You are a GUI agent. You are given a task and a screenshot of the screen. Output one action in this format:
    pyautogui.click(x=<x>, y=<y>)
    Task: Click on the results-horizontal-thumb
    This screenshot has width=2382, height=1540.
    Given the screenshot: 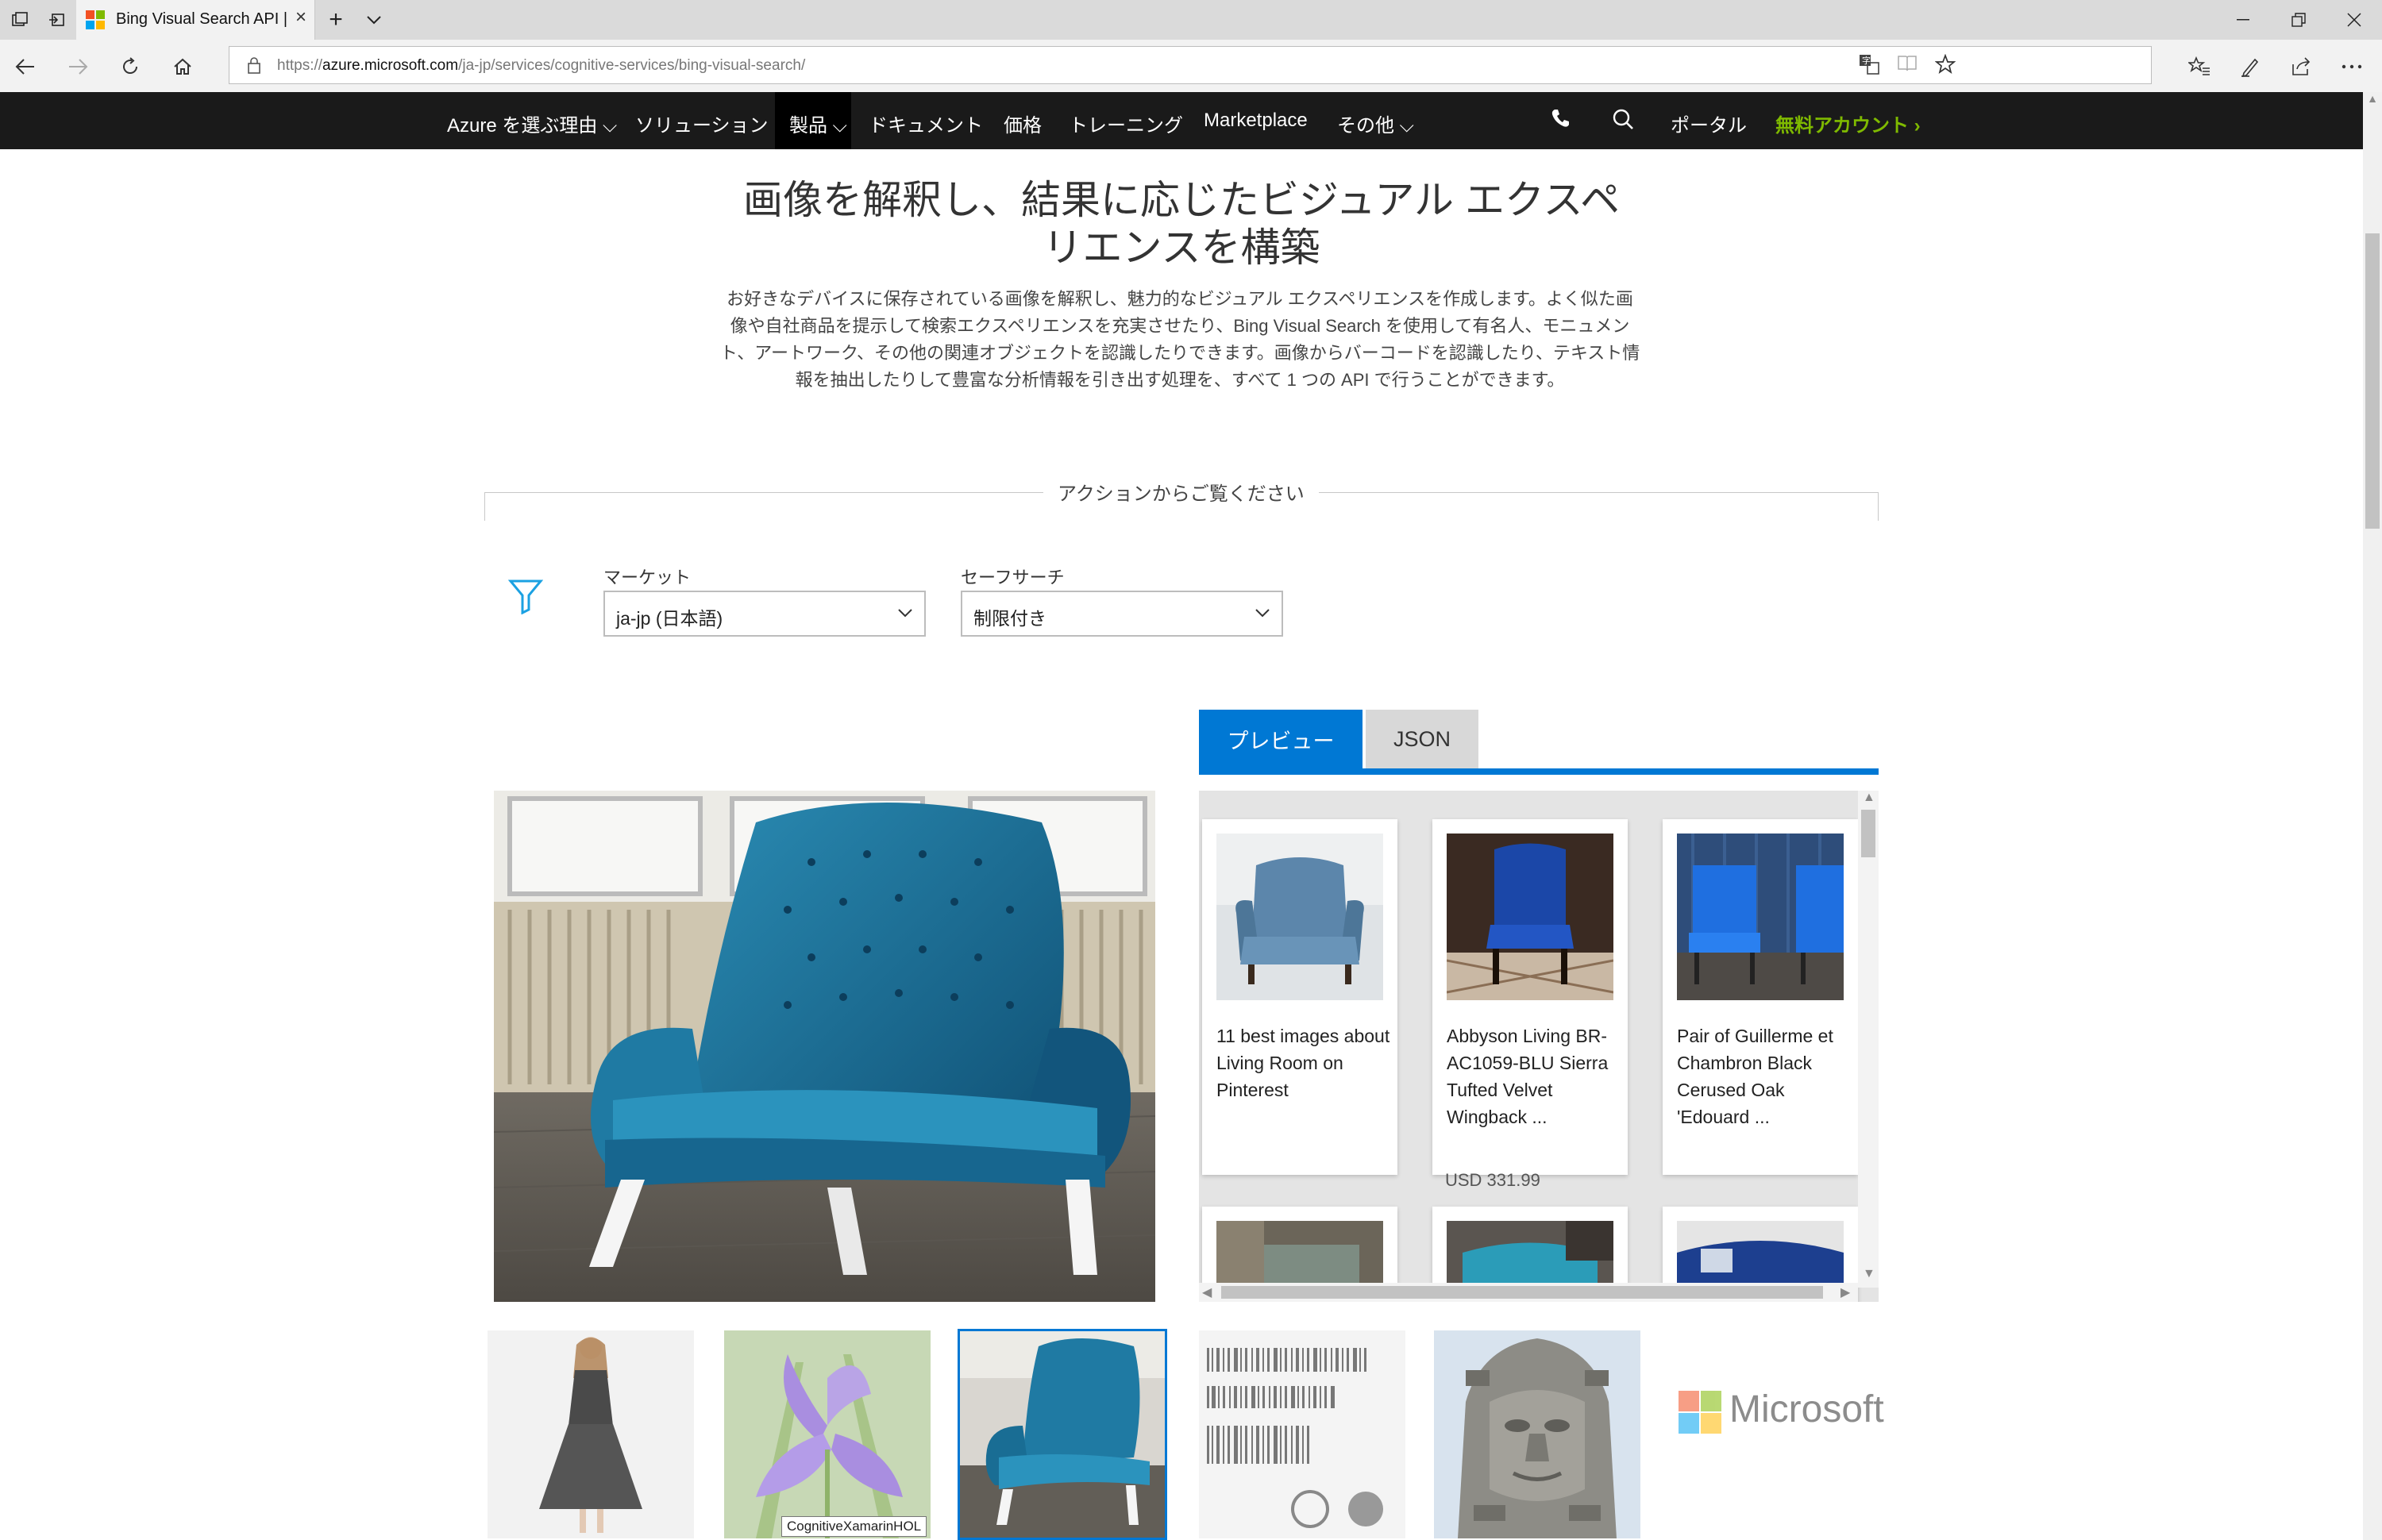 What is the action you would take?
    pyautogui.click(x=1522, y=1292)
    